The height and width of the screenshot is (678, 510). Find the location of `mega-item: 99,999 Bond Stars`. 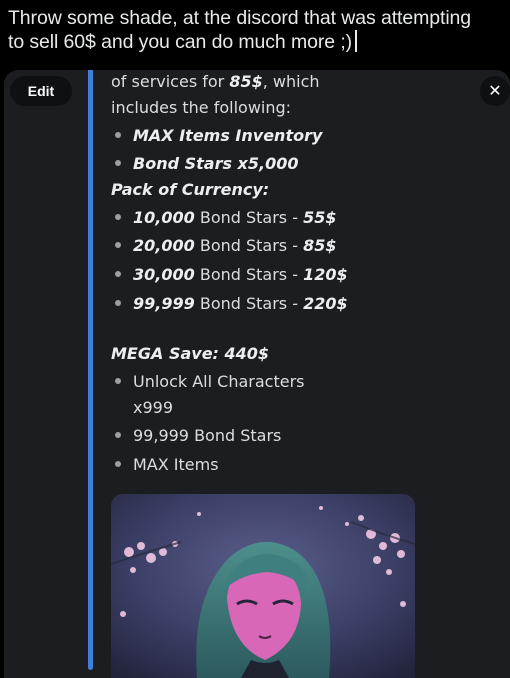

mega-item: 99,999 Bond Stars is located at coordinates (207, 435).